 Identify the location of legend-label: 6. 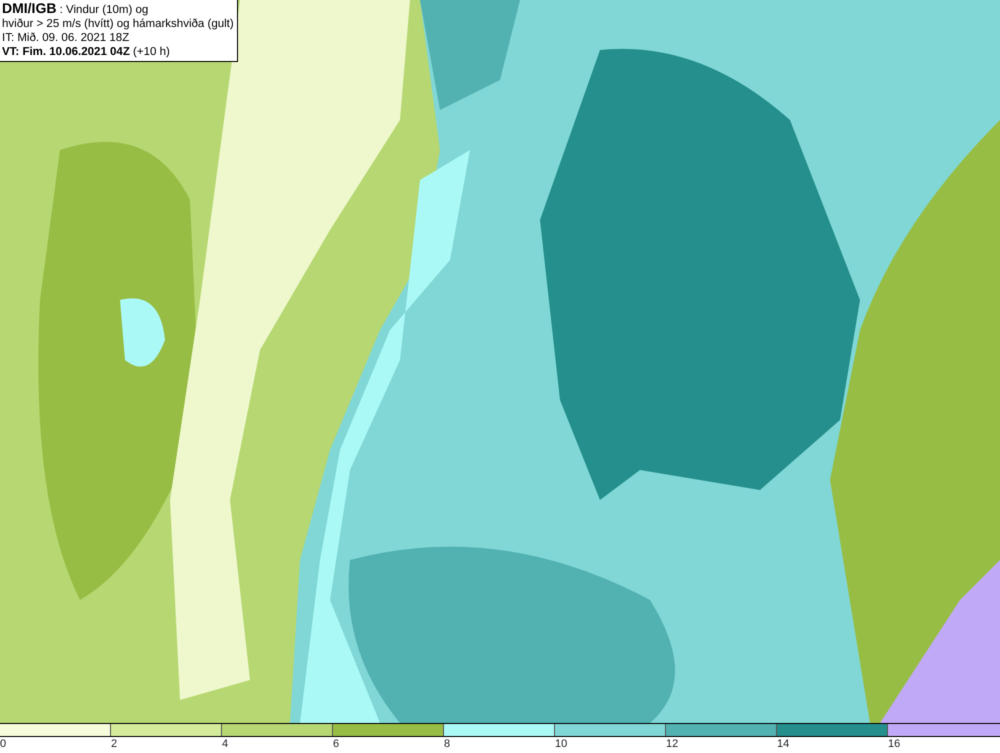
(336, 744).